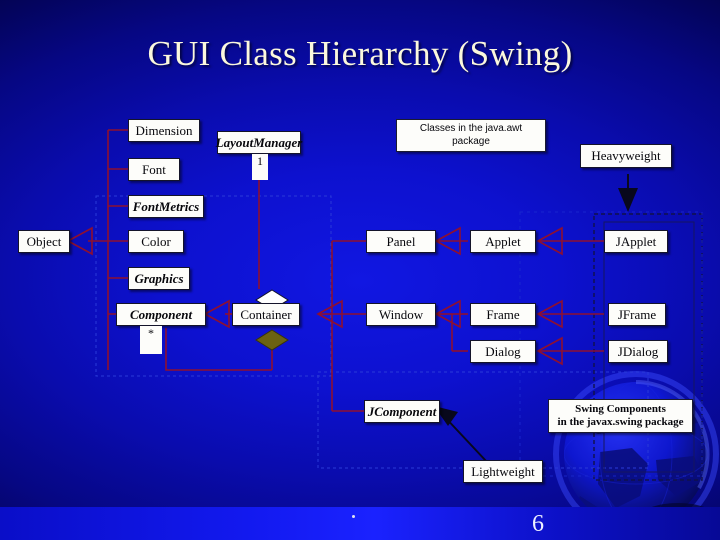  What do you see at coordinates (360, 523) in the screenshot?
I see `footer-bar` at bounding box center [360, 523].